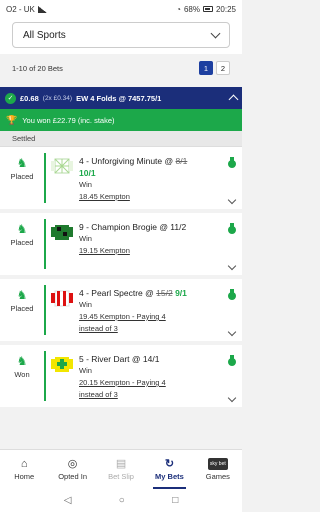 Image resolution: width=320 pixels, height=512 pixels. Describe the element at coordinates (121, 464) in the screenshot. I see `bet-slip-icon: ▤` at that location.